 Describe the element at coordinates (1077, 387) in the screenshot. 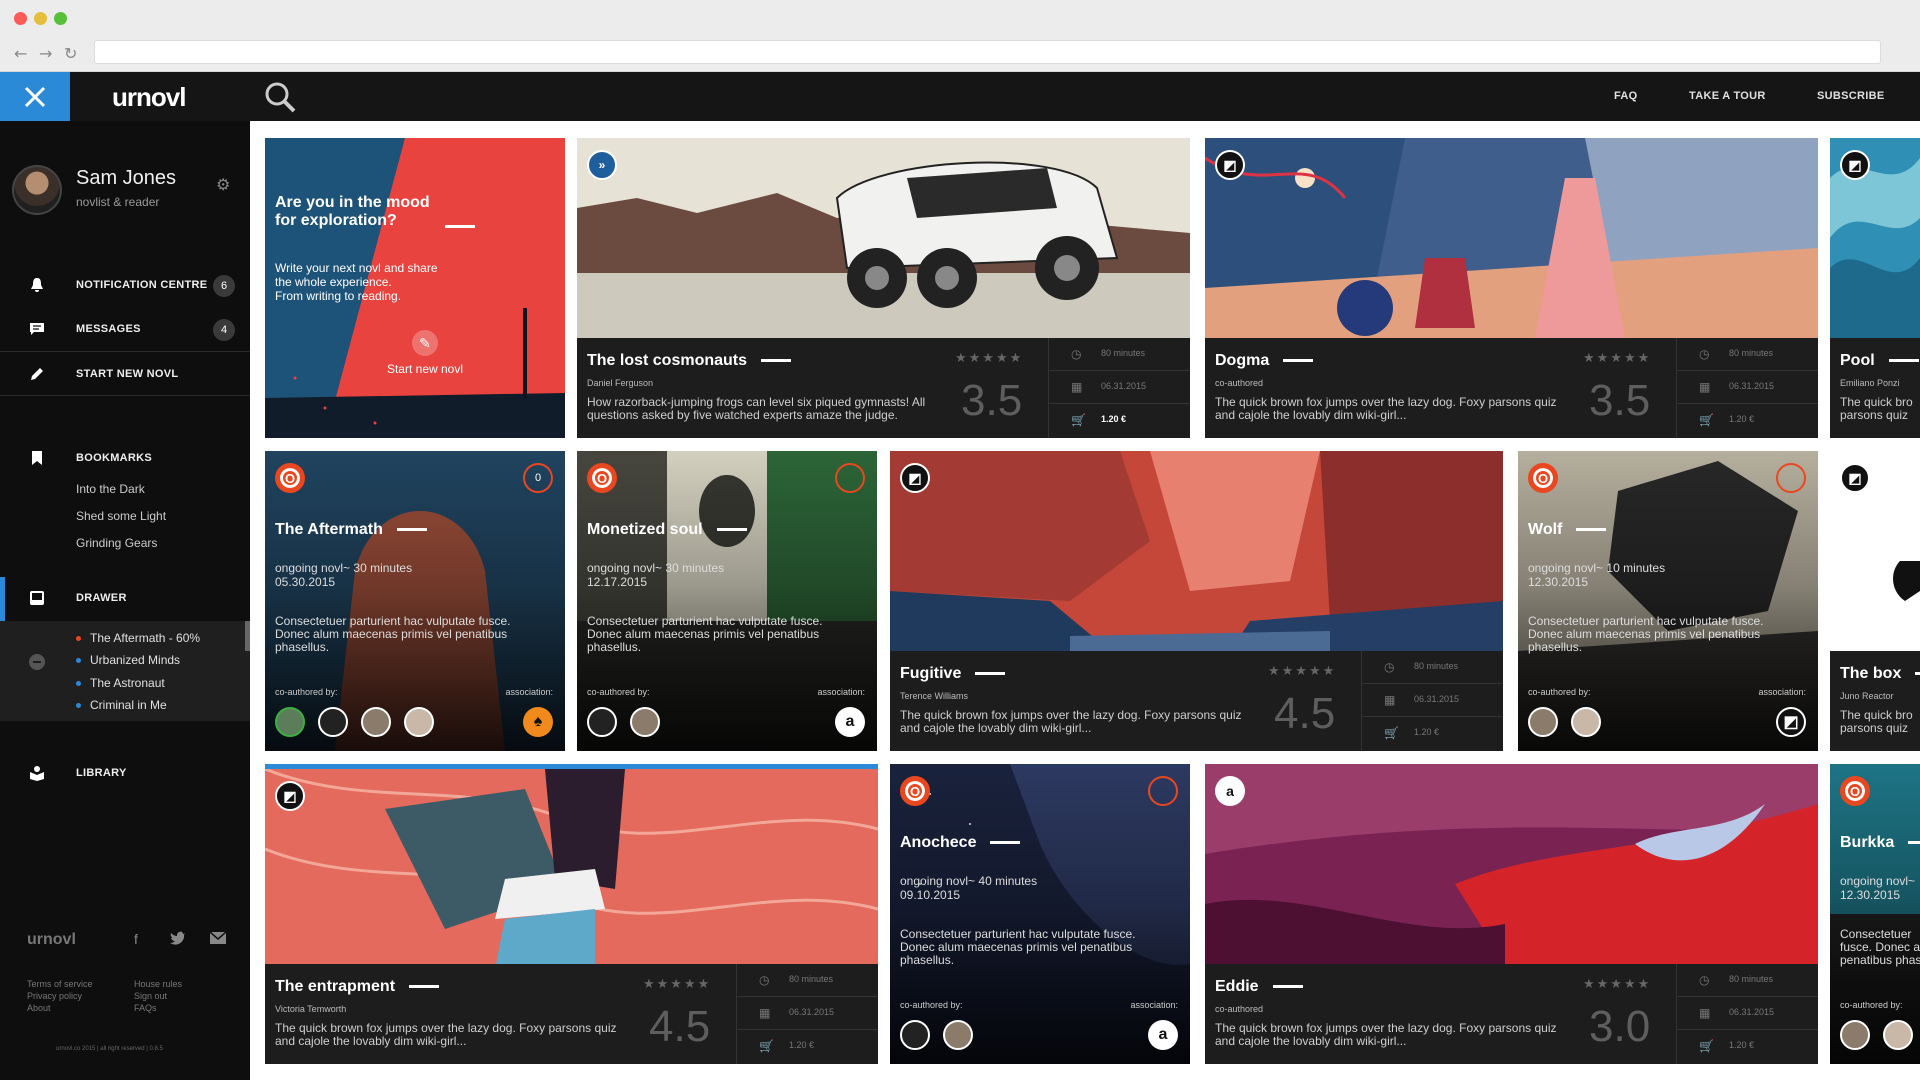

I see `calendar-icon: ▦` at that location.